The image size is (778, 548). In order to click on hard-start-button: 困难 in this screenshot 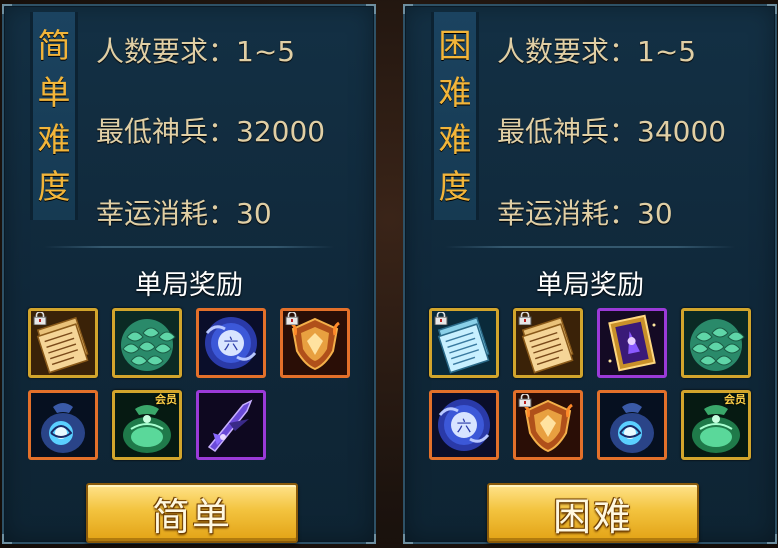, I will do `click(593, 513)`.